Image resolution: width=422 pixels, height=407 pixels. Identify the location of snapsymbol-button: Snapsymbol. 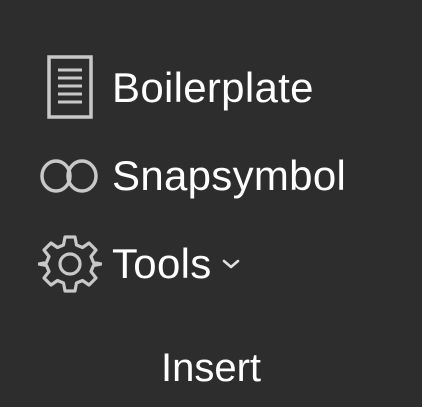
(197, 176).